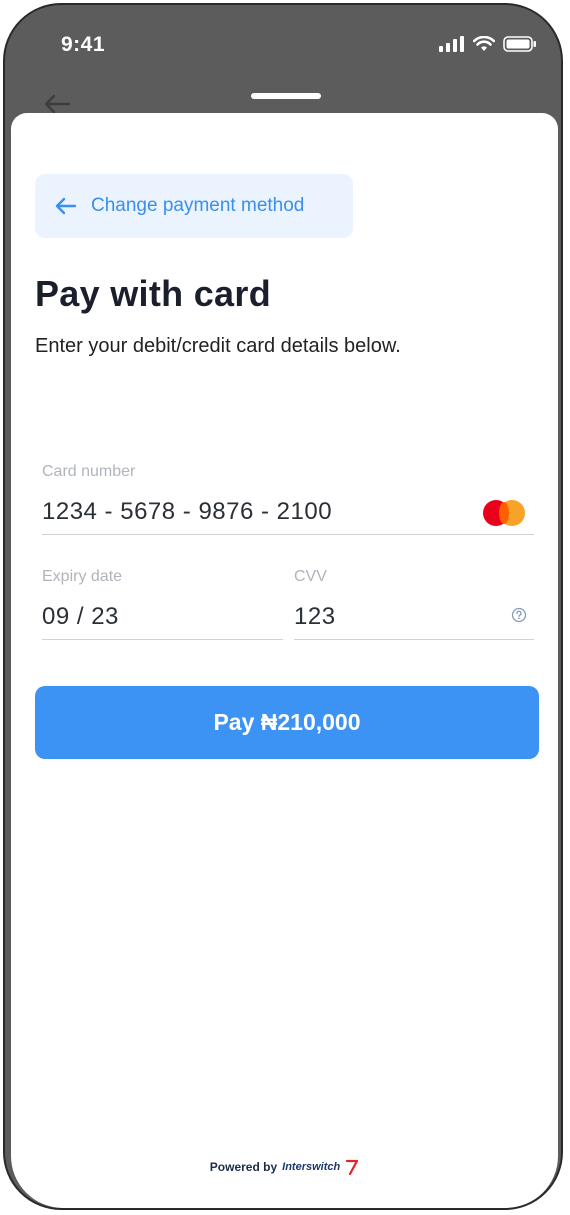 The image size is (570, 1215). Describe the element at coordinates (286, 96) in the screenshot. I see `sheet-drag-handle` at that location.